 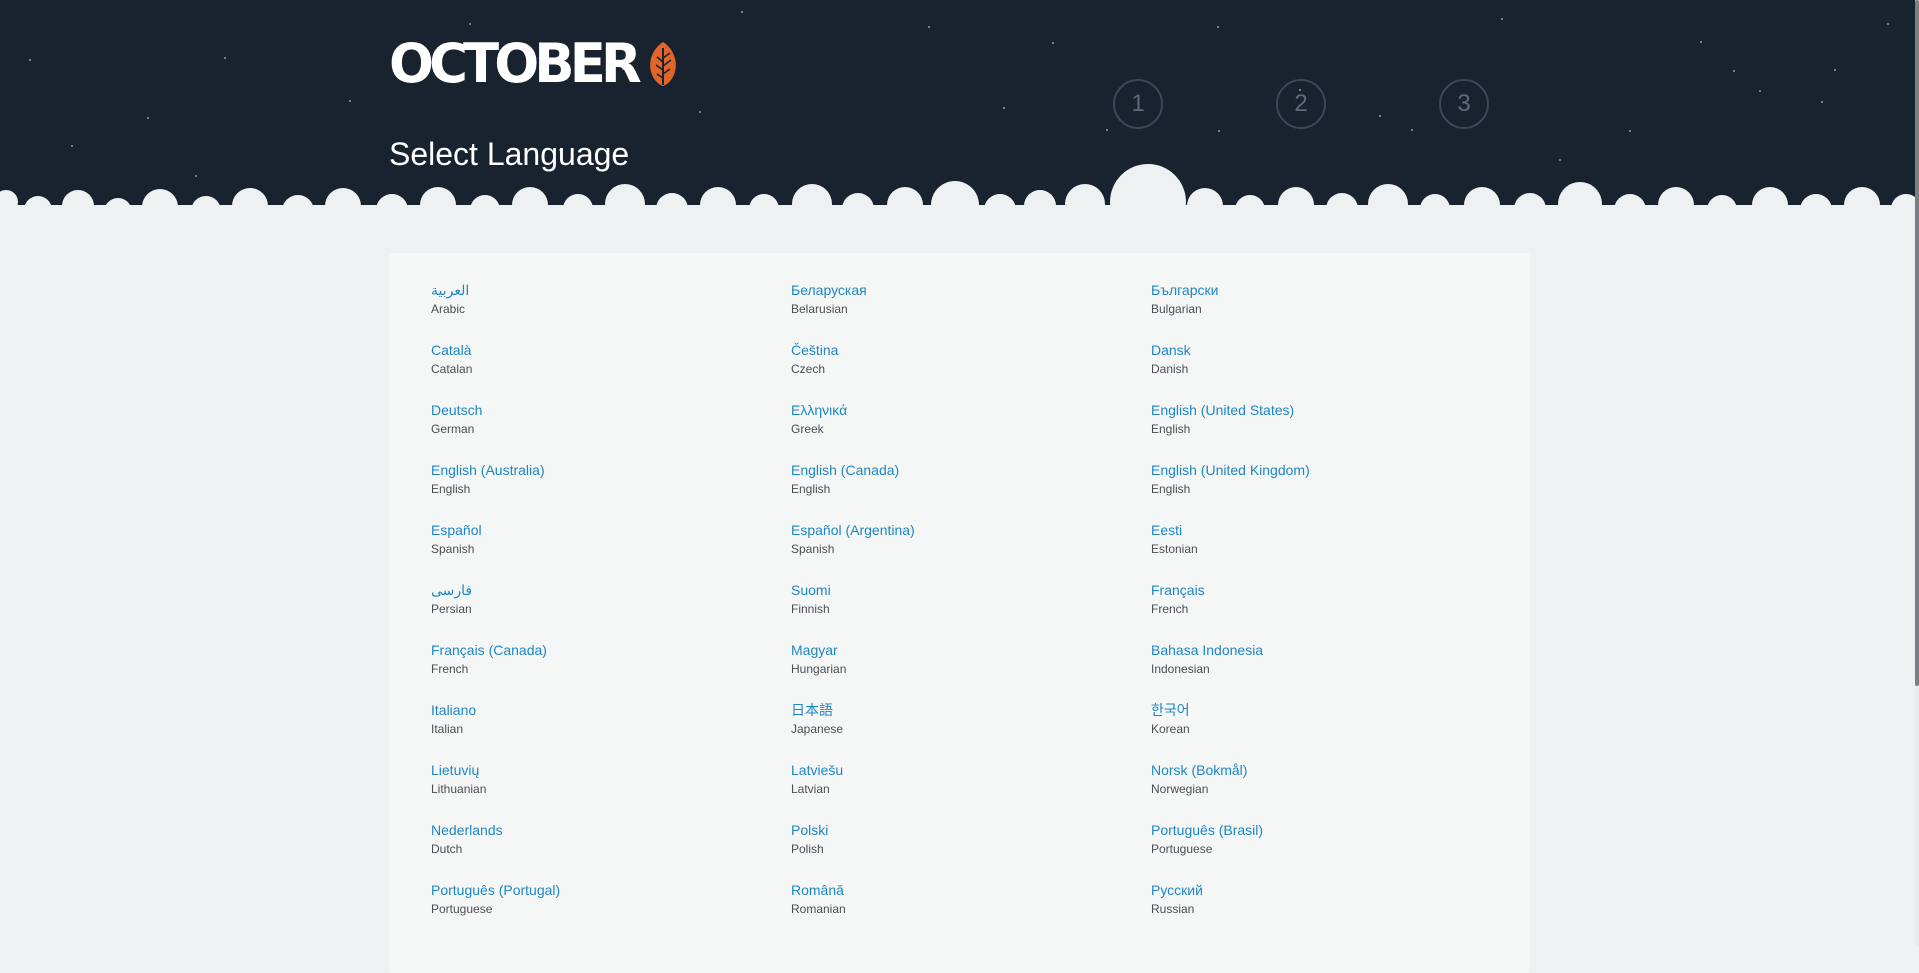 I want to click on language-english-name: Latvian, so click(x=810, y=789).